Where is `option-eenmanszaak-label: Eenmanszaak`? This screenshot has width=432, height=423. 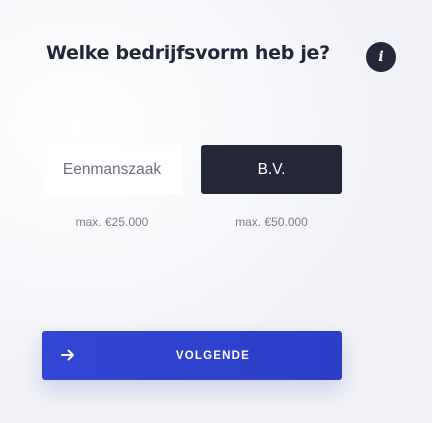
option-eenmanszaak-label: Eenmanszaak is located at coordinates (112, 169).